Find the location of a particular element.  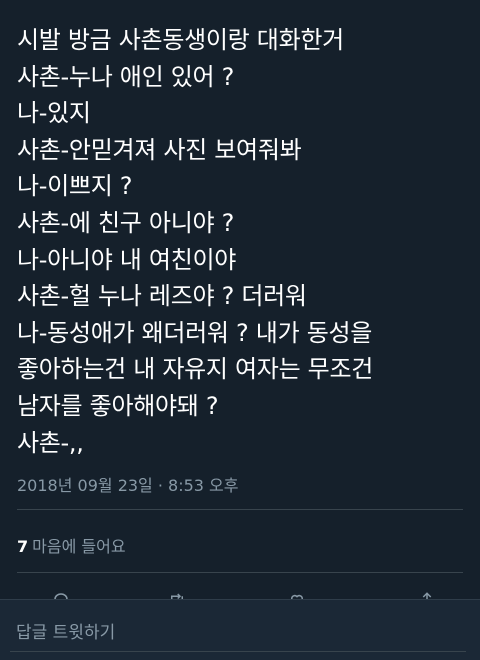

tweet-line: 남자를 좋아해야돼 ? is located at coordinates (118, 405).